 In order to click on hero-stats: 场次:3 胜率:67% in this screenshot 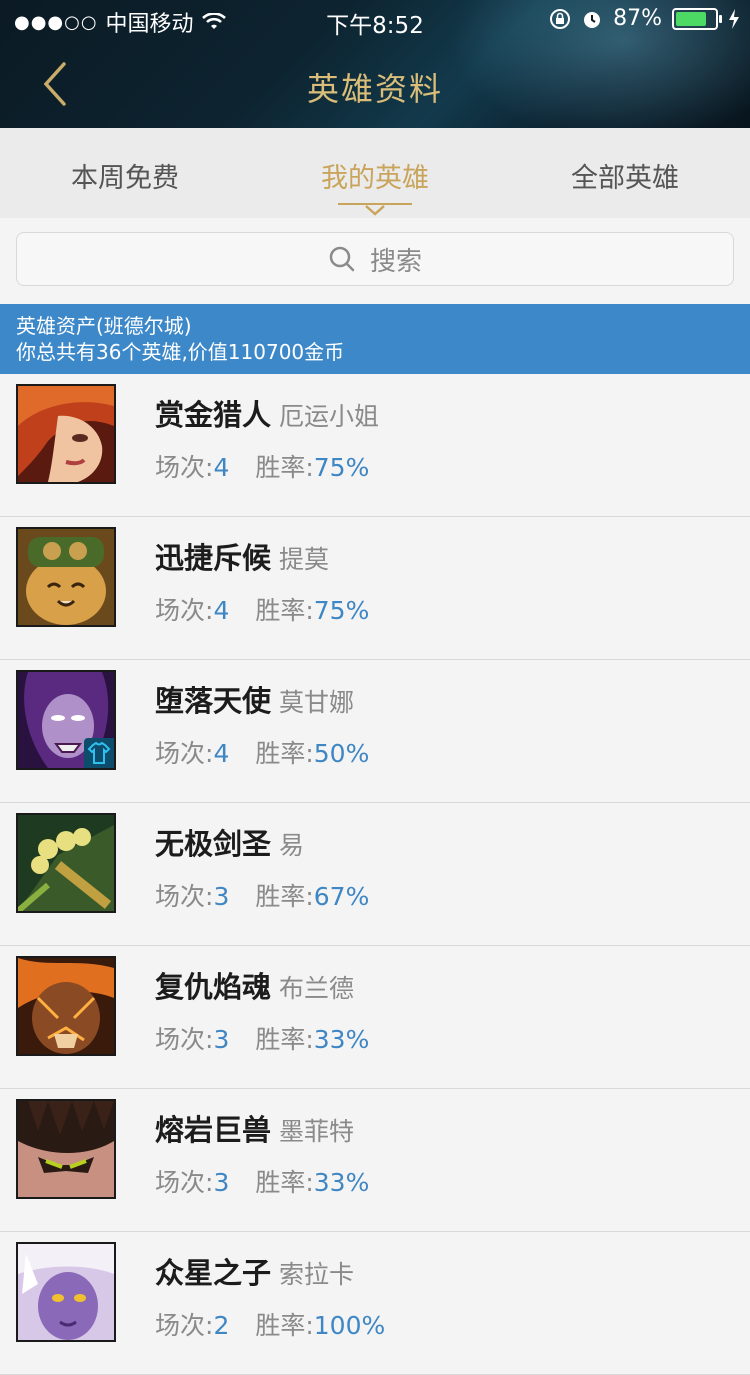, I will do `click(262, 895)`.